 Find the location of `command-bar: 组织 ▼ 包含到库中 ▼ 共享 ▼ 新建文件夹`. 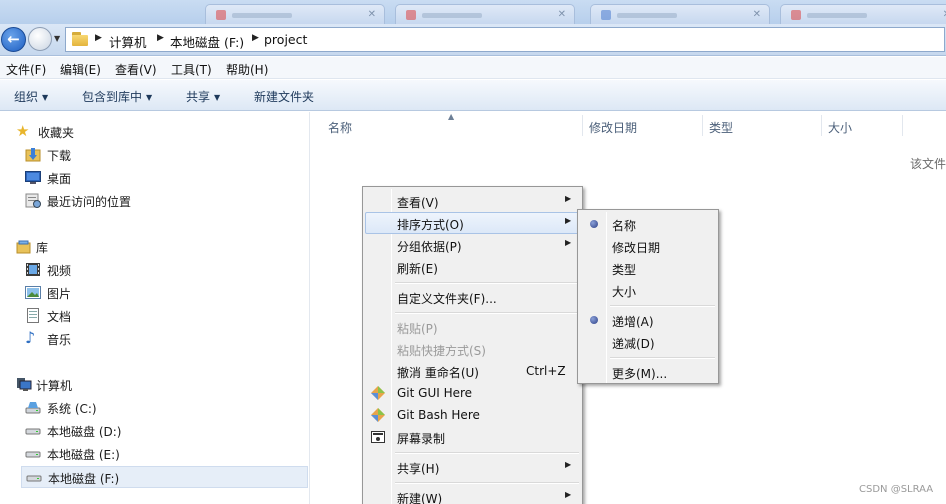

command-bar: 组织 ▼ 包含到库中 ▼ 共享 ▼ 新建文件夹 is located at coordinates (473, 95).